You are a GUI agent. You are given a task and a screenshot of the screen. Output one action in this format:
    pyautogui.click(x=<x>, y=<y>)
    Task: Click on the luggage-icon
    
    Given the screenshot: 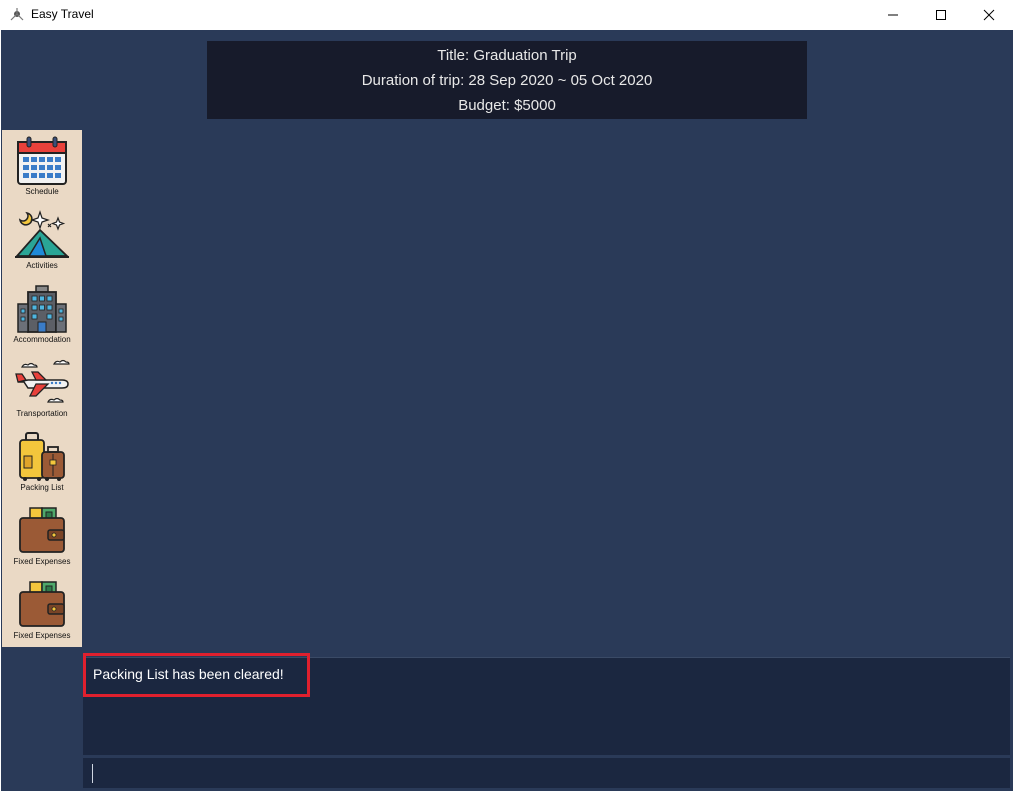 What is the action you would take?
    pyautogui.click(x=42, y=456)
    